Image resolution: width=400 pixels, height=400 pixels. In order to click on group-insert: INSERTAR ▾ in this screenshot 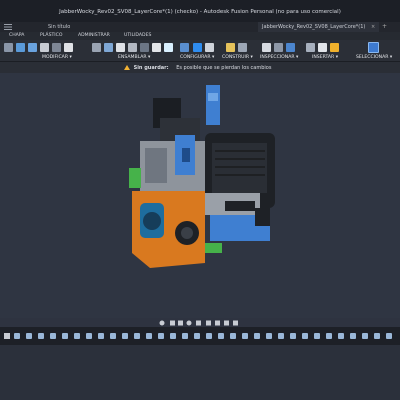, I will do `click(325, 57)`.